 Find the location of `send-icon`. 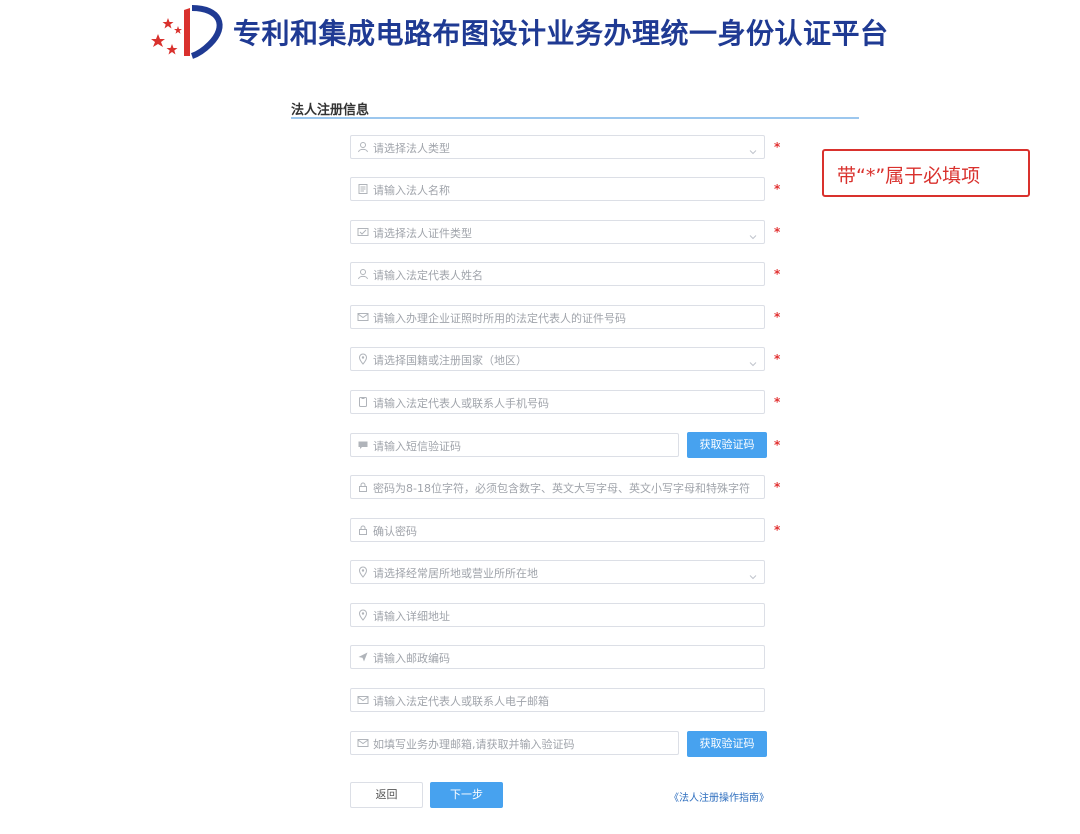

send-icon is located at coordinates (363, 657).